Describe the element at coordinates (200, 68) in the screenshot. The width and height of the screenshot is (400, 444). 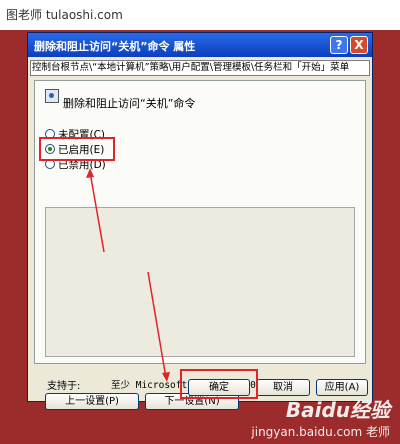
I see `policy-path: 控制台根节点\“本地计算机”策略\用户配置\管理模板\任务栏和「开始」菜单` at that location.